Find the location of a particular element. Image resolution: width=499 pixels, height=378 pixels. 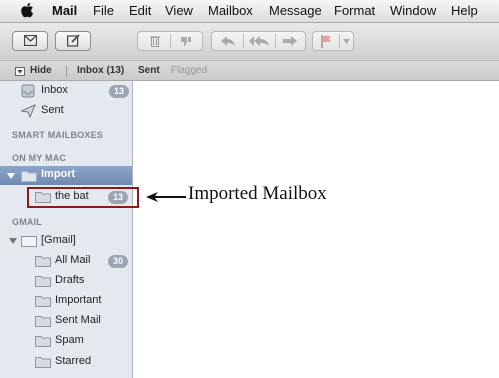

sidebar-item-important: Important is located at coordinates (66, 301).